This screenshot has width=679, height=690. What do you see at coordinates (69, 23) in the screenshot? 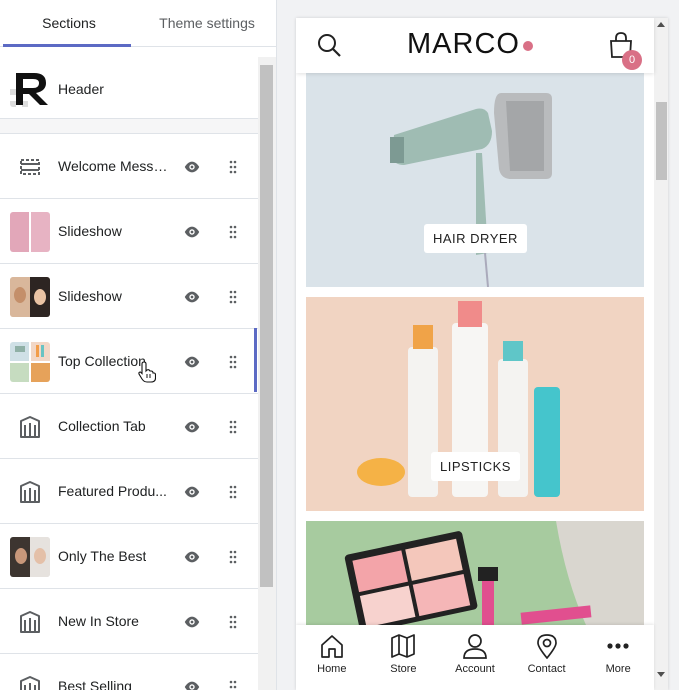
I see `tab-sections: Sections` at bounding box center [69, 23].